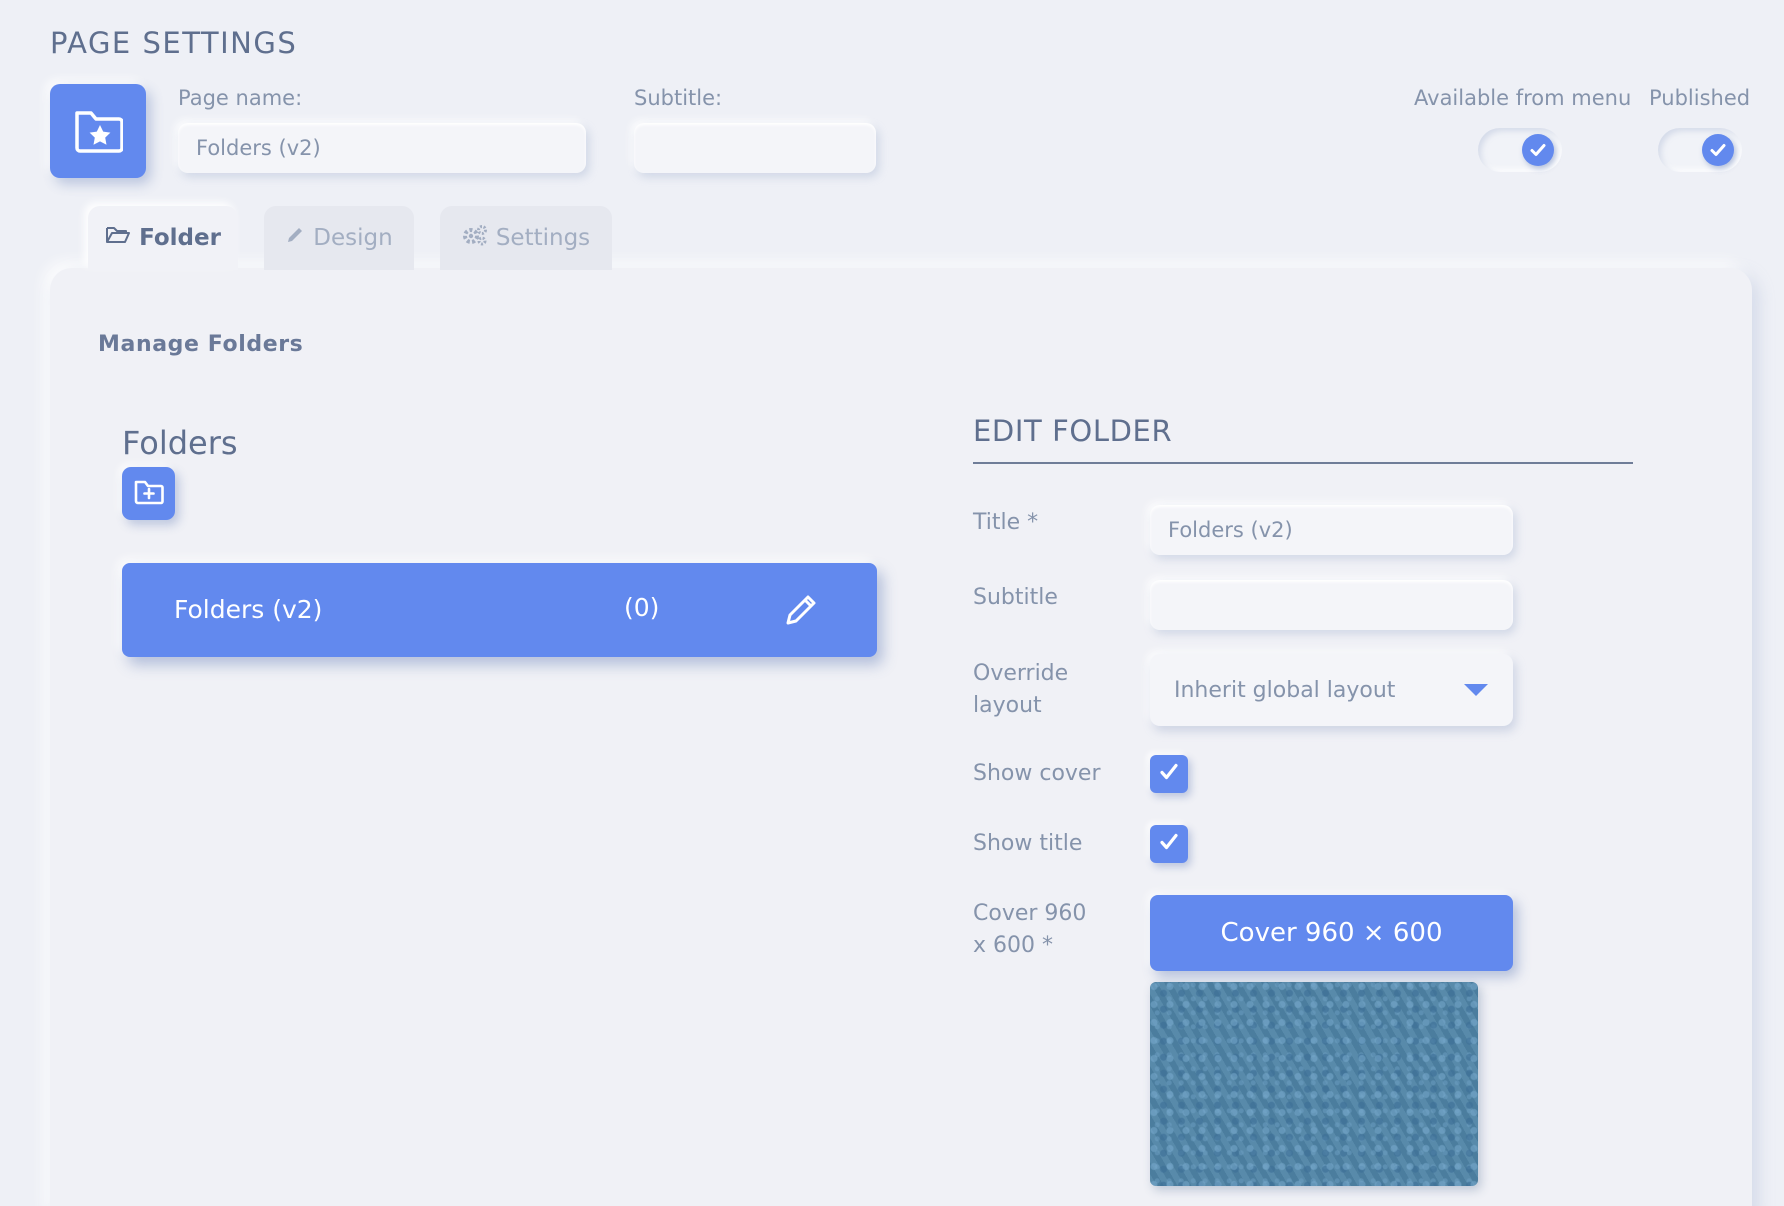 The image size is (1784, 1206). I want to click on caret-down-icon, so click(1476, 690).